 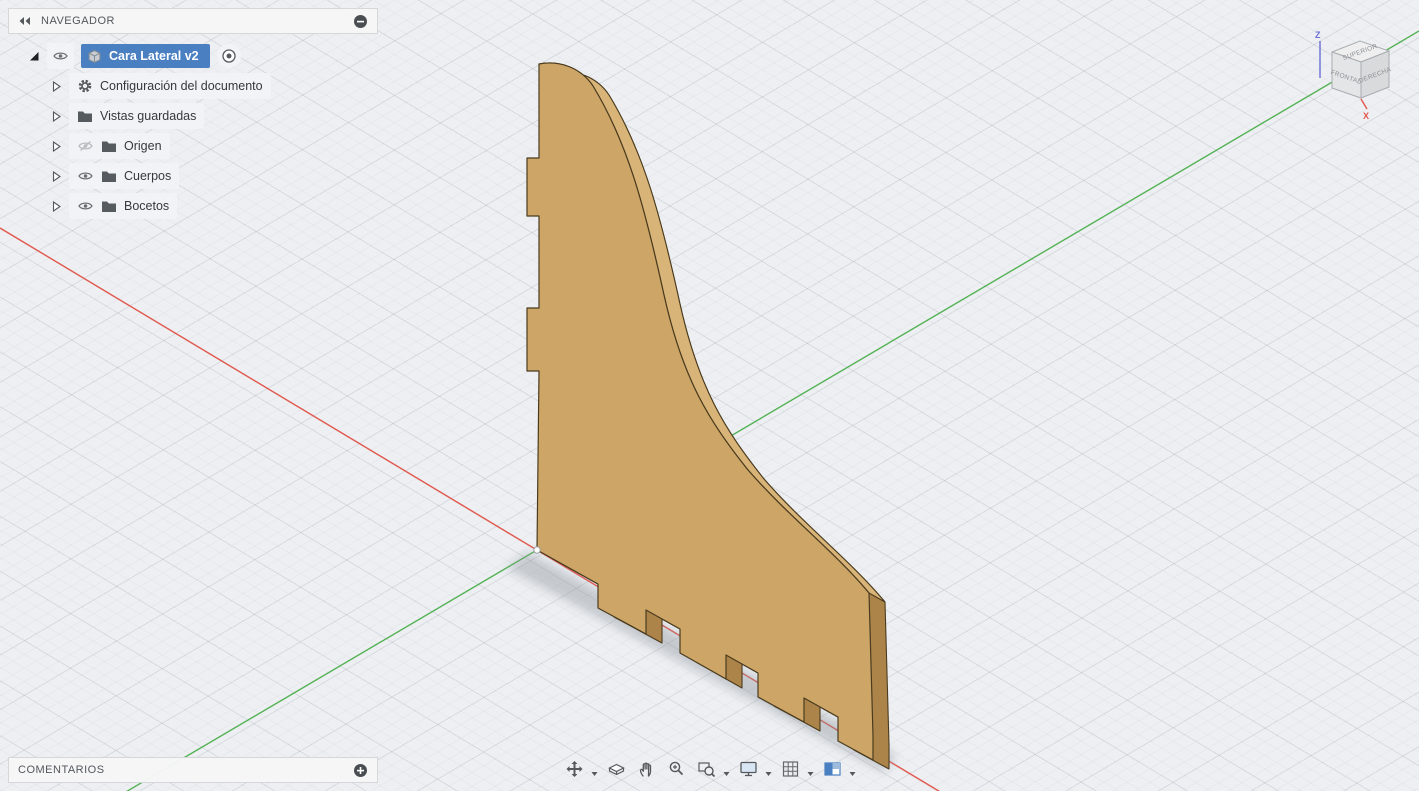 I want to click on row-chip: Vistas guardadas, so click(x=137, y=116).